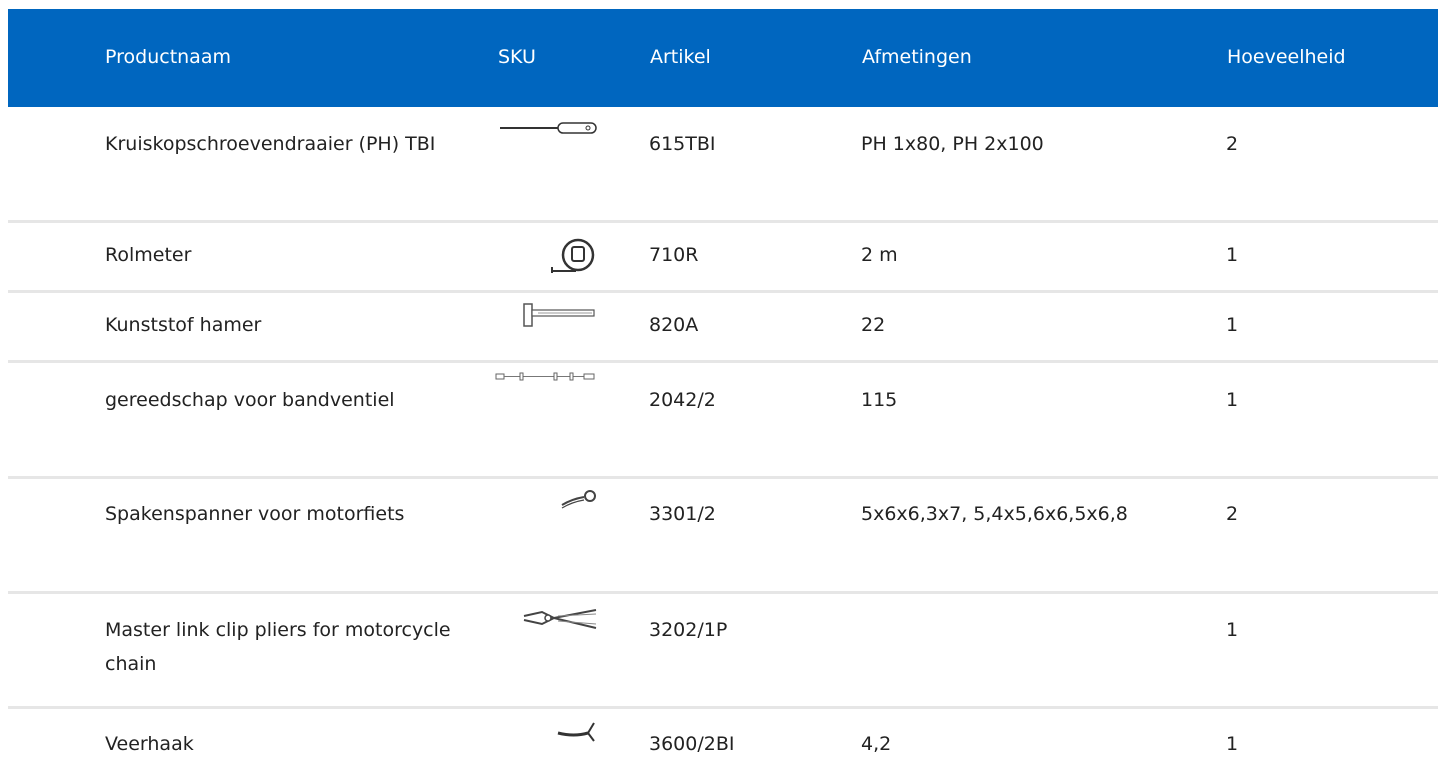 The width and height of the screenshot is (1452, 779). Describe the element at coordinates (876, 744) in the screenshot. I see `dimensions: 4,2` at that location.